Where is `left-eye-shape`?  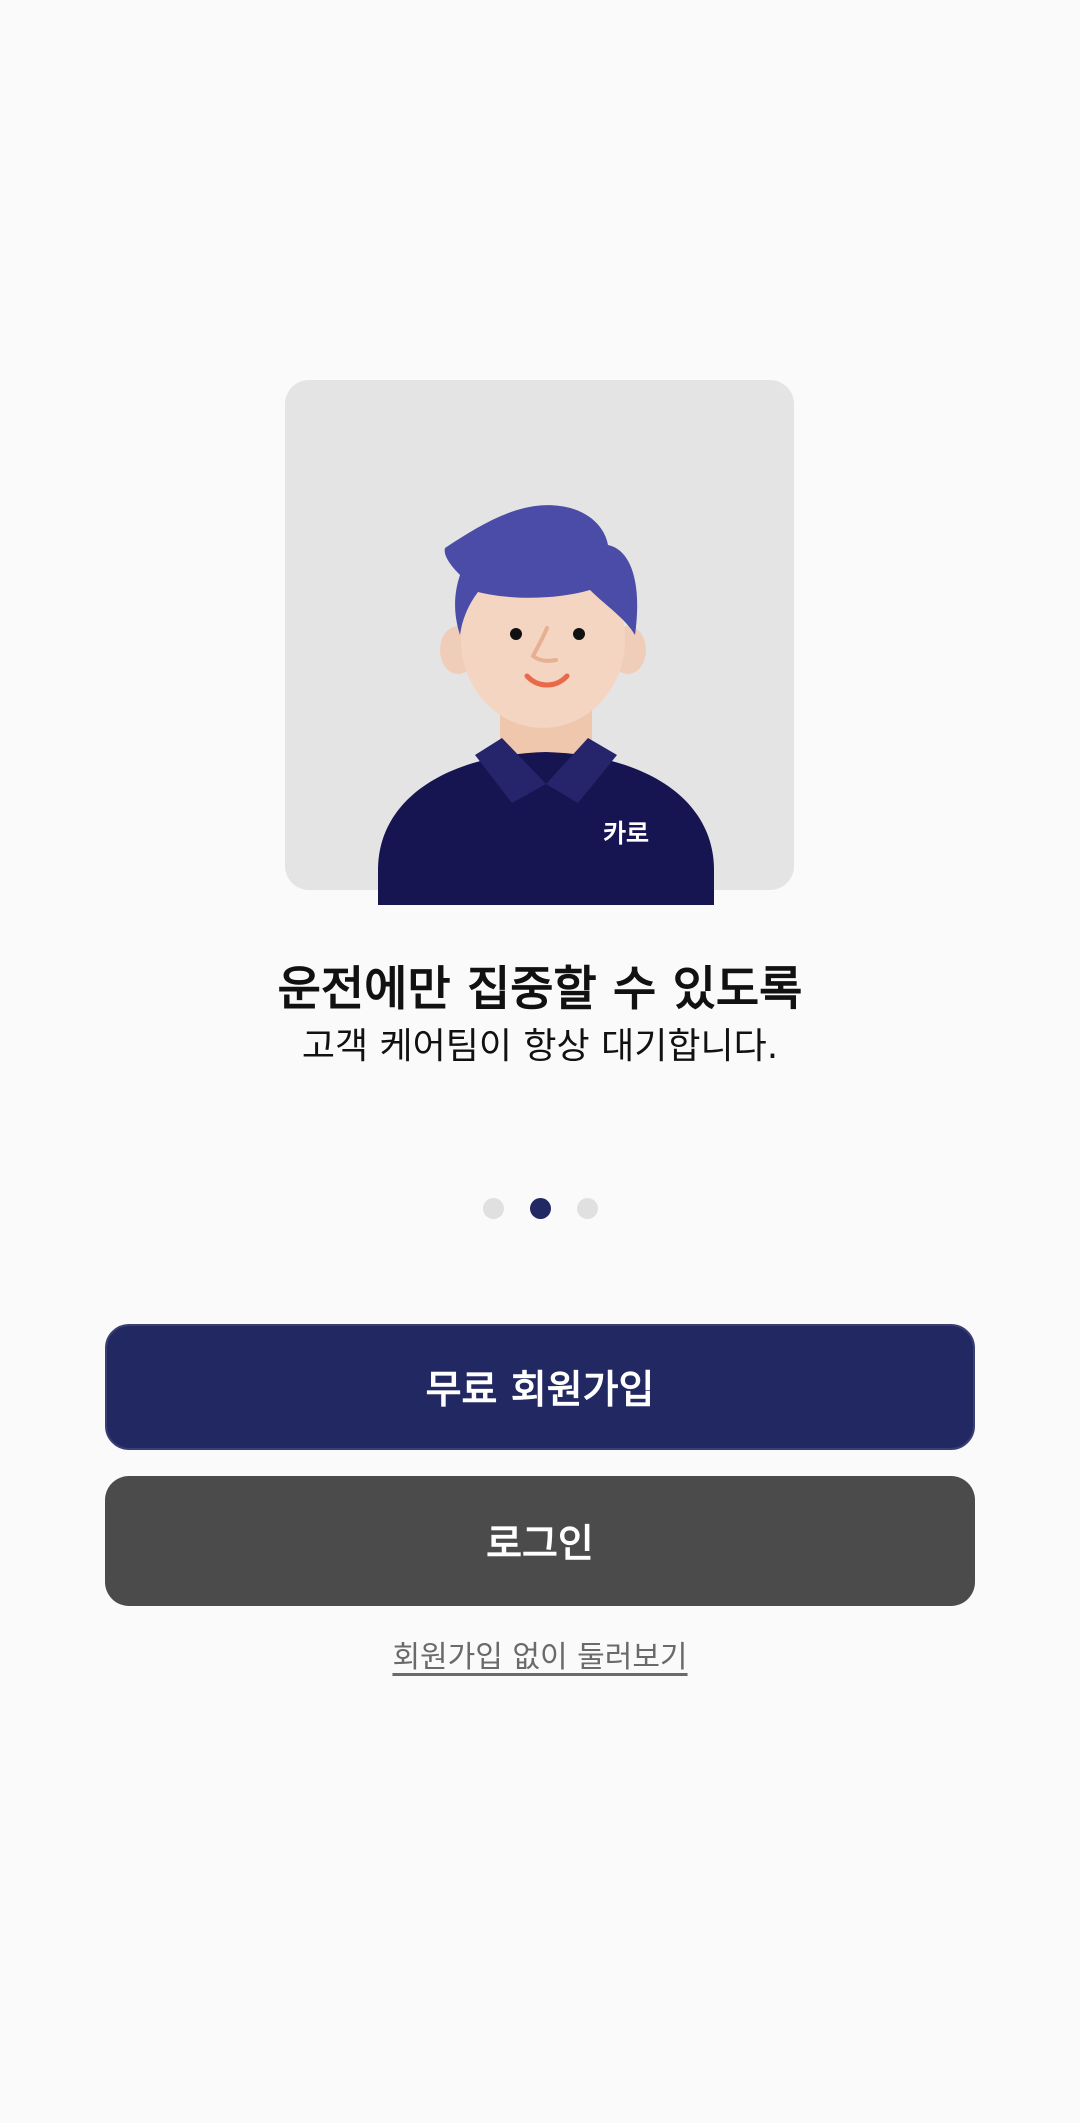
left-eye-shape is located at coordinates (516, 634).